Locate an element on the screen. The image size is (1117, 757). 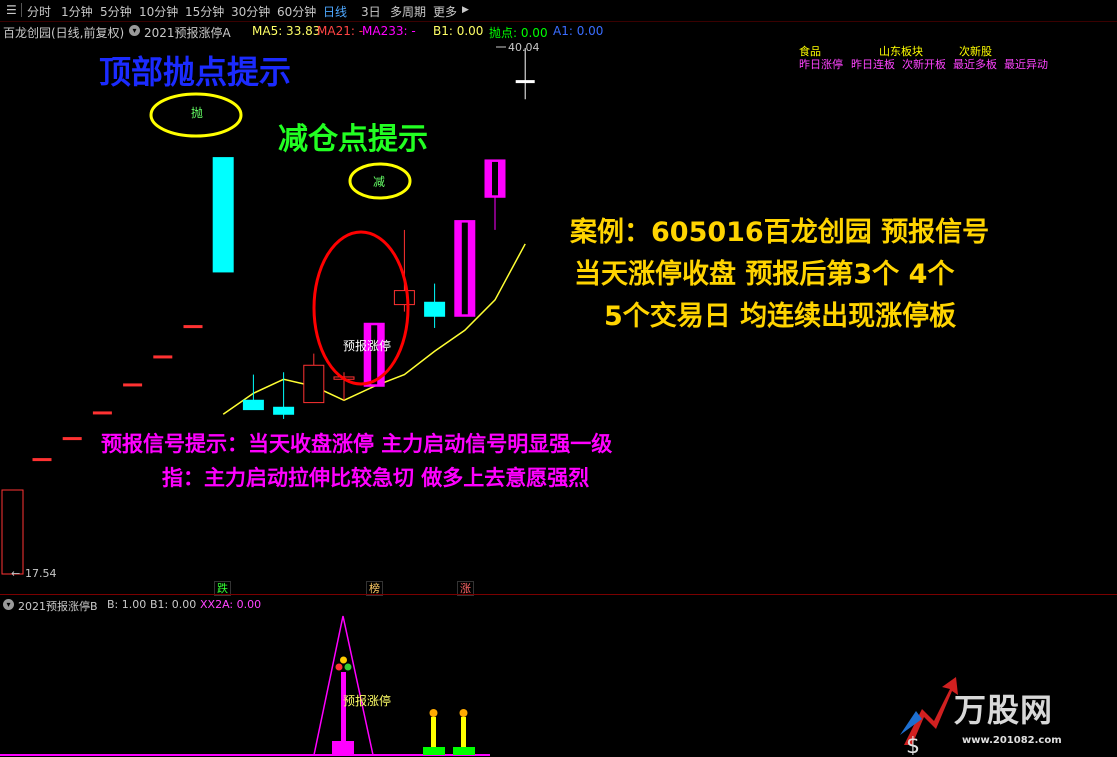
tag-yesterday-consecutive: 昨日连板 is located at coordinates (873, 64).